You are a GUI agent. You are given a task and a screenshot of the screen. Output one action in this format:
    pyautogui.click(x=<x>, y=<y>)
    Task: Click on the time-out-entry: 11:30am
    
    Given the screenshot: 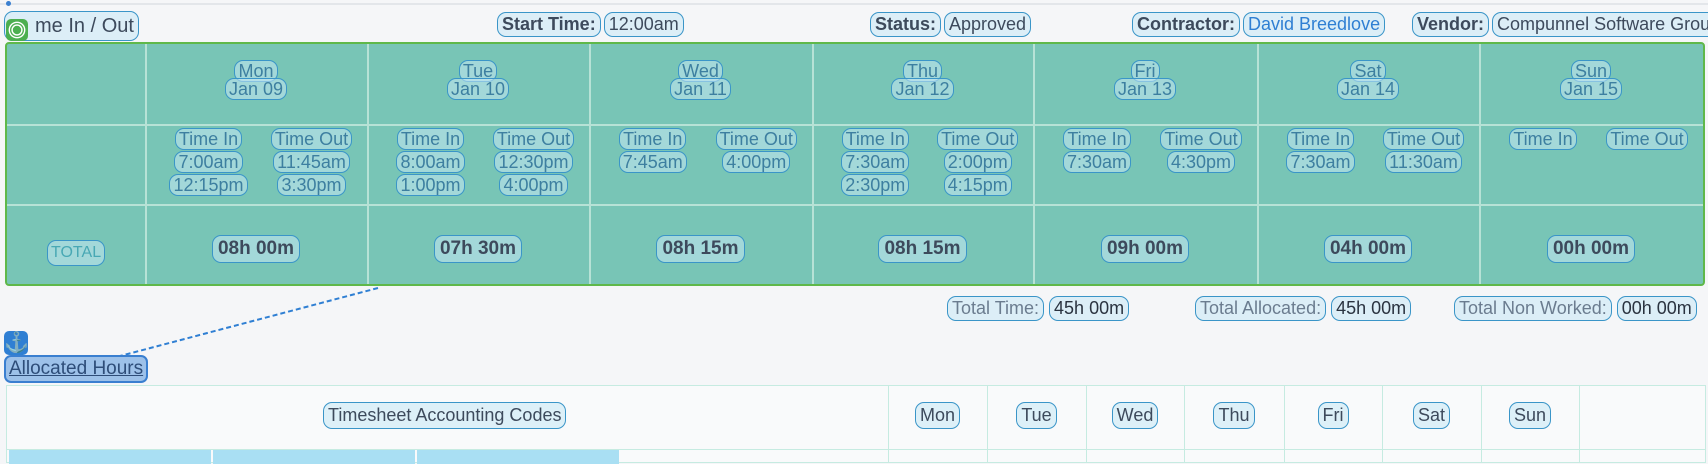 What is the action you would take?
    pyautogui.click(x=1423, y=162)
    